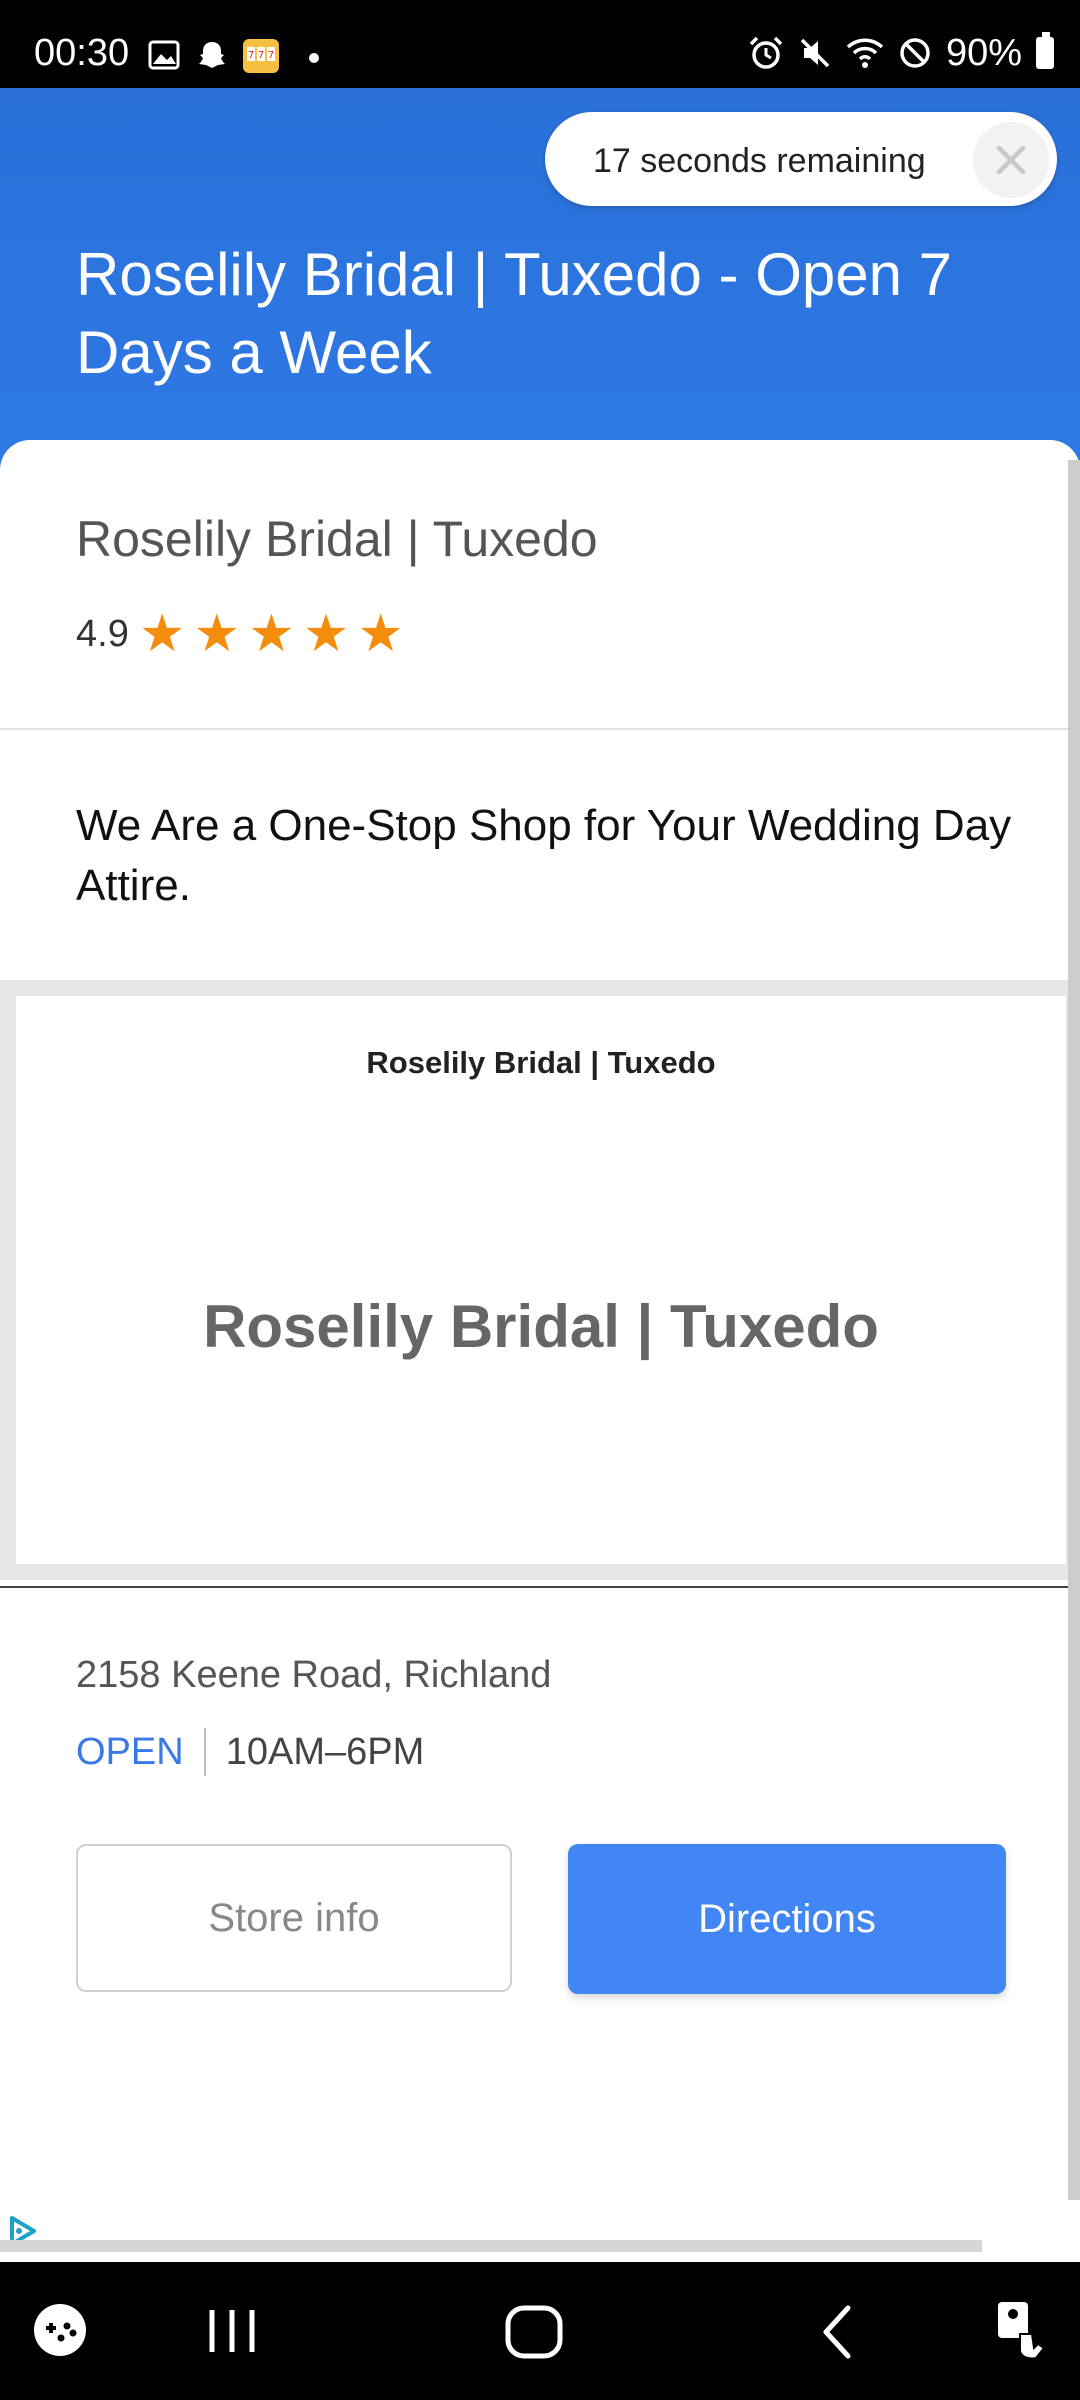  Describe the element at coordinates (314, 1675) in the screenshot. I see `address: 2158 Keene Road, Richland` at that location.